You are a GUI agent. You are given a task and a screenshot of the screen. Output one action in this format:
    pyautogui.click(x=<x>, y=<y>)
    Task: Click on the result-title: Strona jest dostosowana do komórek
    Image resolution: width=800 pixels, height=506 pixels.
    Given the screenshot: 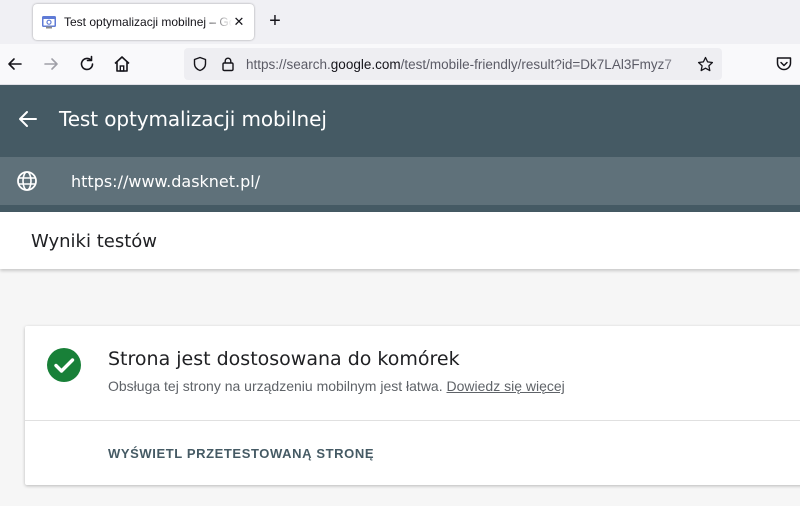 What is the action you would take?
    pyautogui.click(x=284, y=359)
    